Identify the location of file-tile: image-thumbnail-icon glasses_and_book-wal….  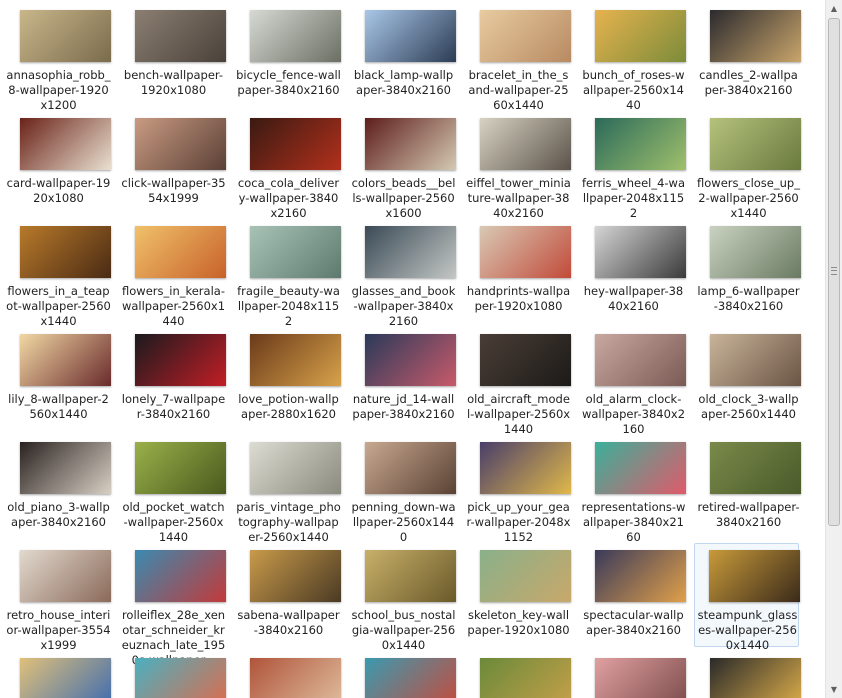
(403, 274).